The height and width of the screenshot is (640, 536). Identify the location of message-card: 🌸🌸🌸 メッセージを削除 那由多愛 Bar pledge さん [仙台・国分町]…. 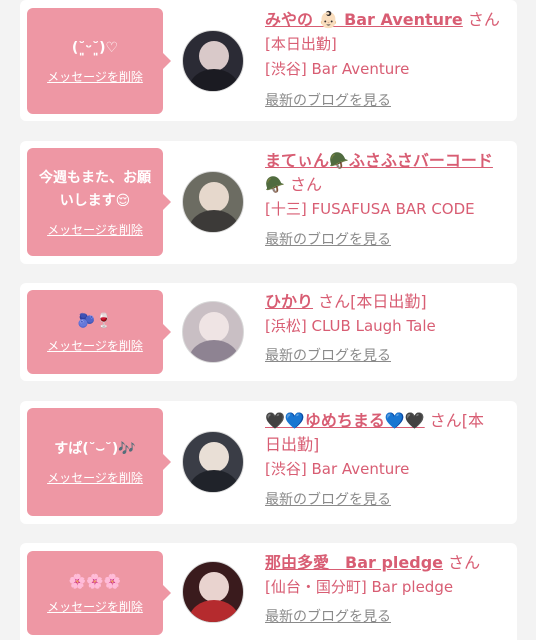
(268, 591).